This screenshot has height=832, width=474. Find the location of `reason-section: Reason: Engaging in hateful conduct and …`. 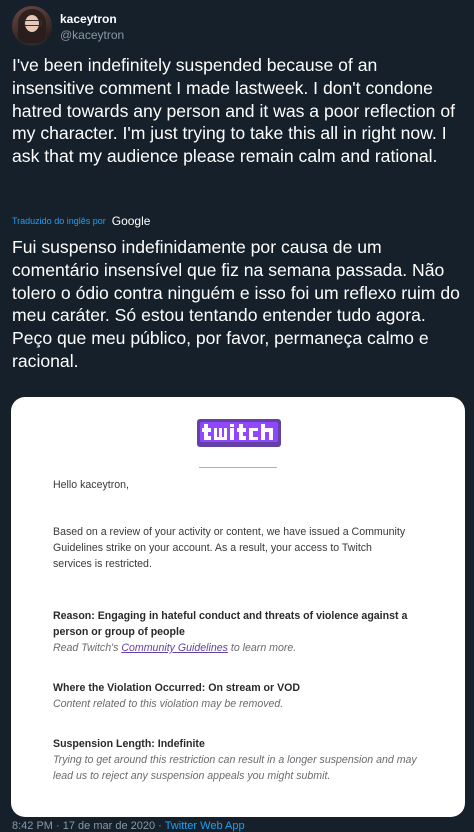

reason-section: Reason: Engaging in hateful conduct and … is located at coordinates (243, 632).